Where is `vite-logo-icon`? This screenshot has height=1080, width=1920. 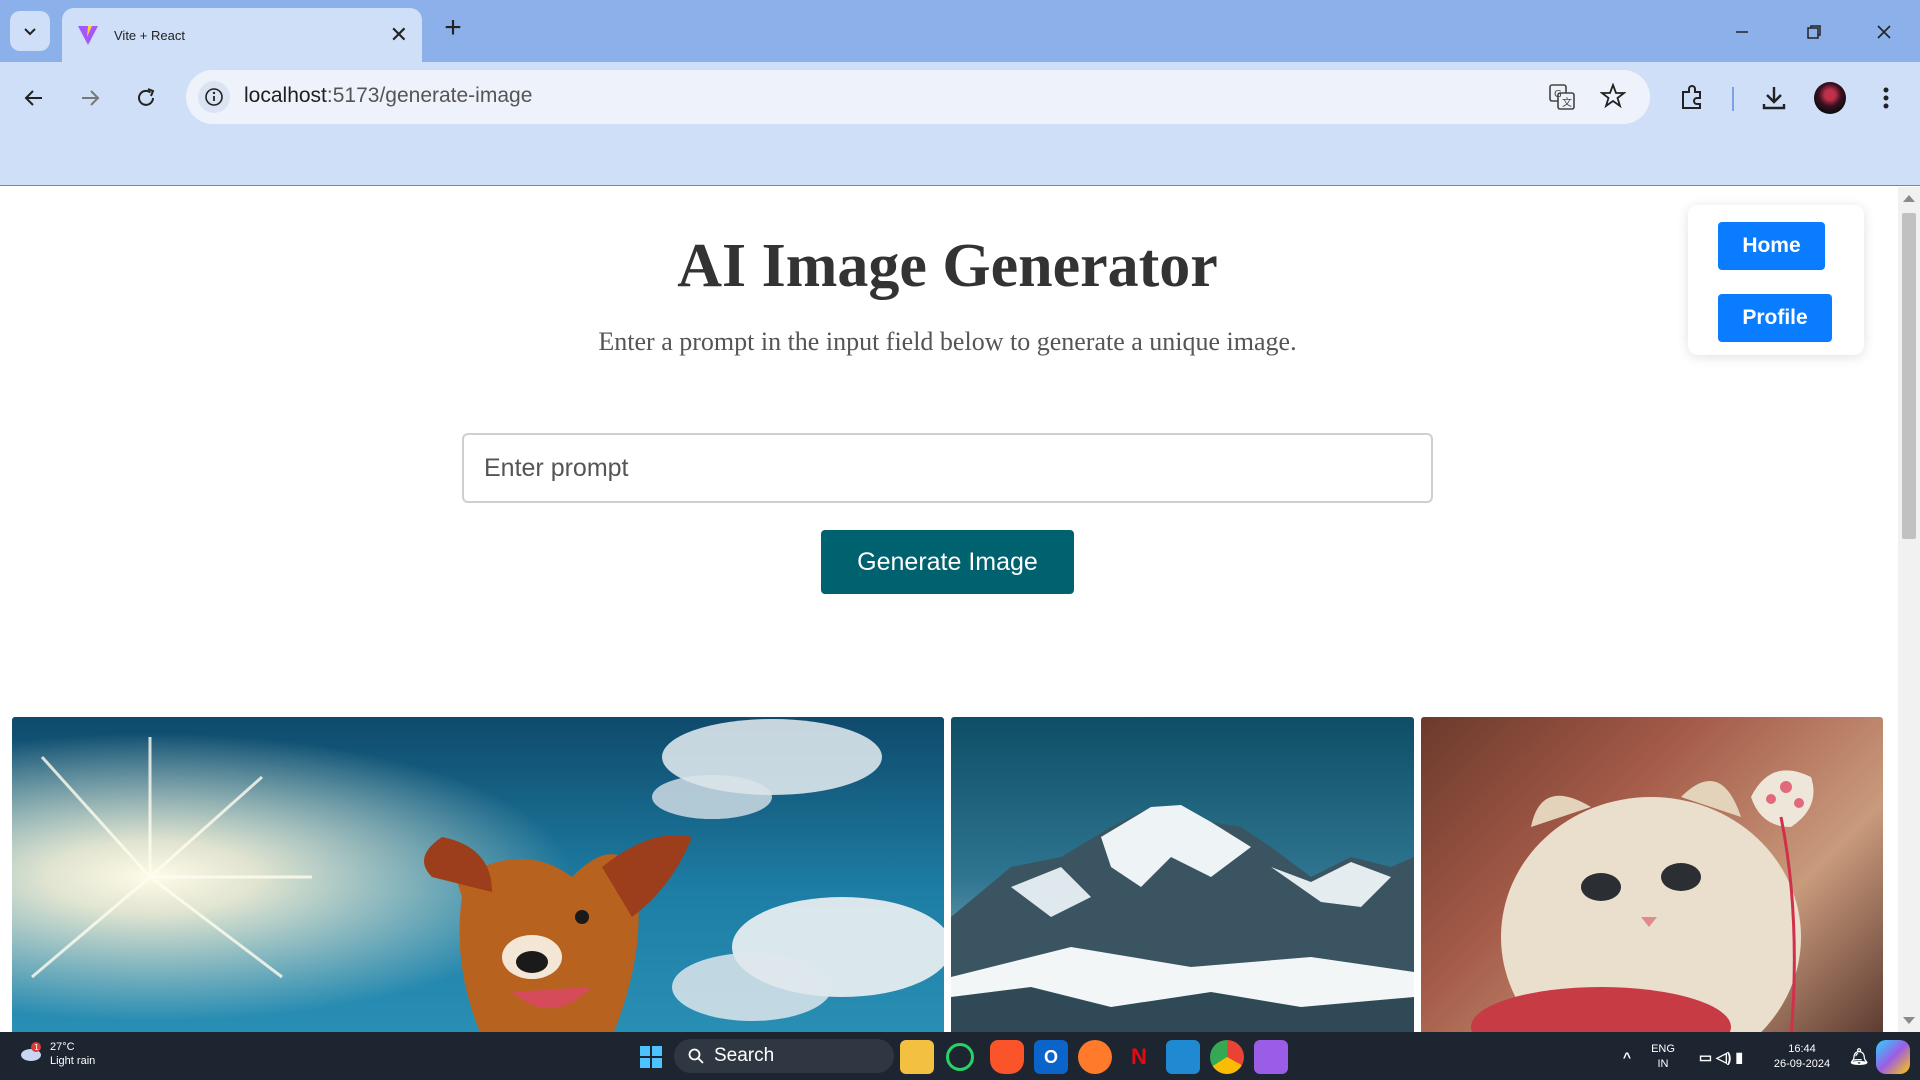 vite-logo-icon is located at coordinates (88, 35).